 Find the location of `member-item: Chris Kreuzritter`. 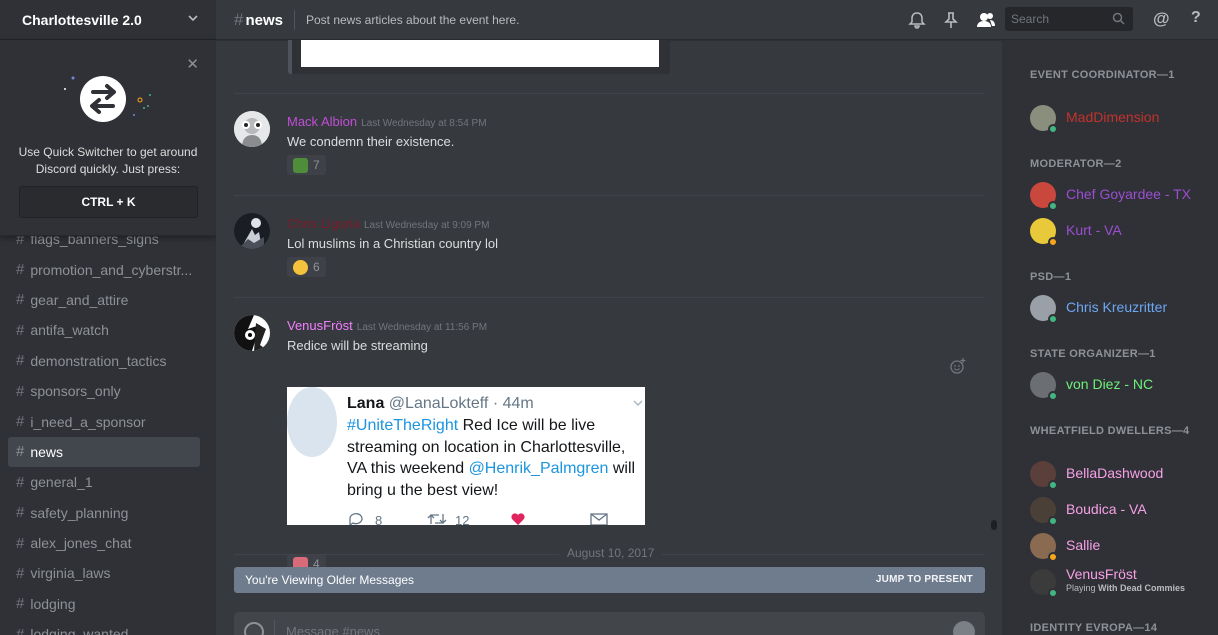

member-item: Chris Kreuzritter is located at coordinates (1120, 311).